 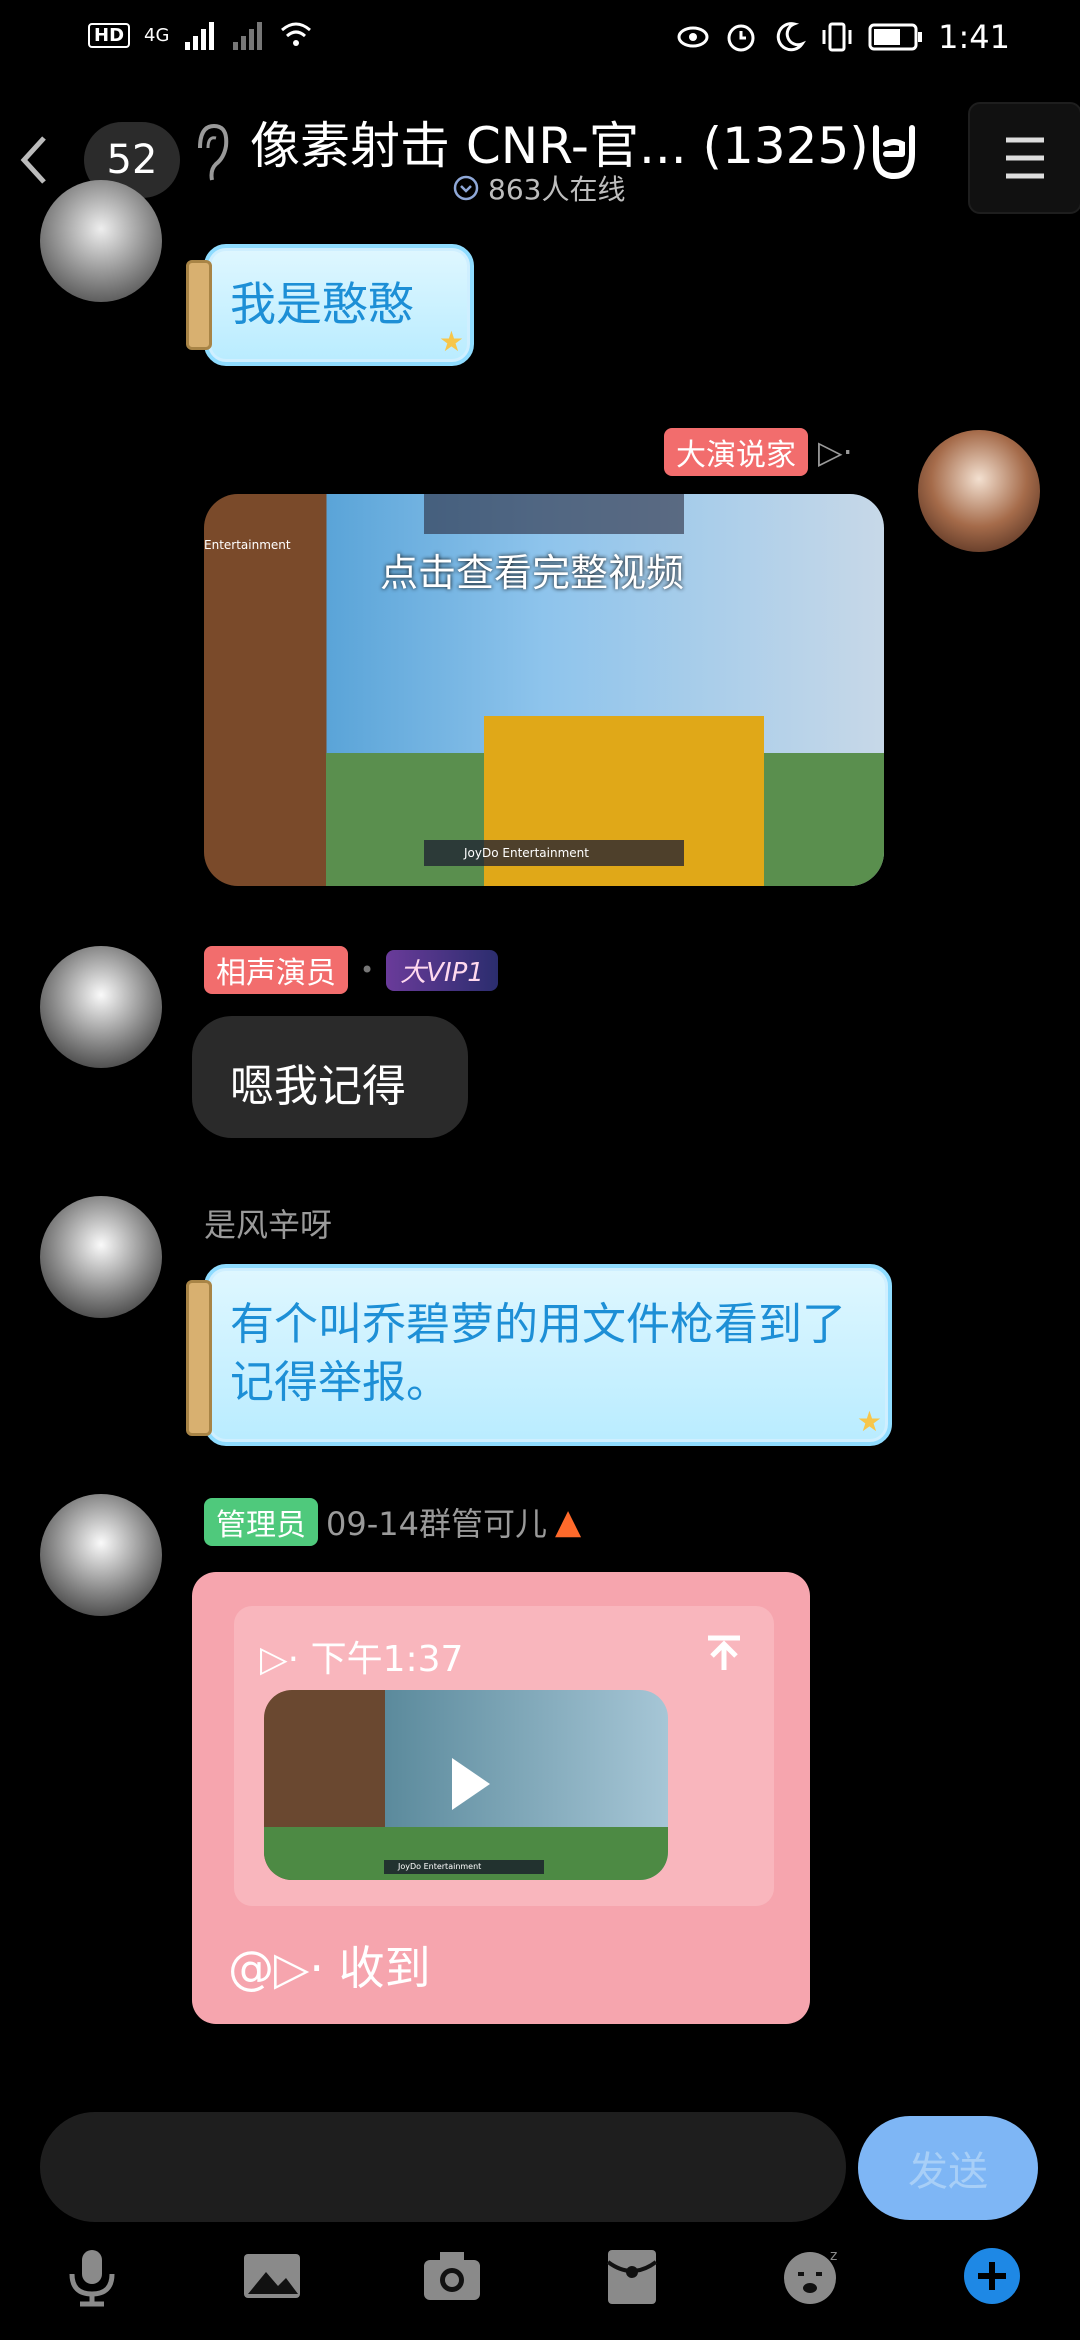 I want to click on play-icon, so click(x=469, y=1784).